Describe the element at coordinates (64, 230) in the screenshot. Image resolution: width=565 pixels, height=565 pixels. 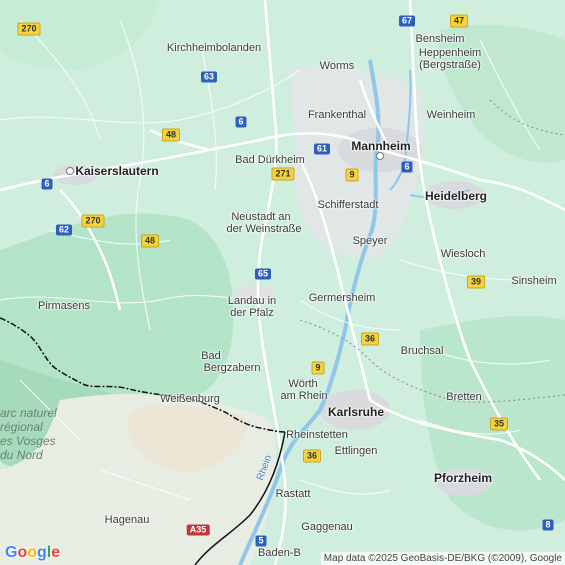
I see `route-shield-62: 62` at that location.